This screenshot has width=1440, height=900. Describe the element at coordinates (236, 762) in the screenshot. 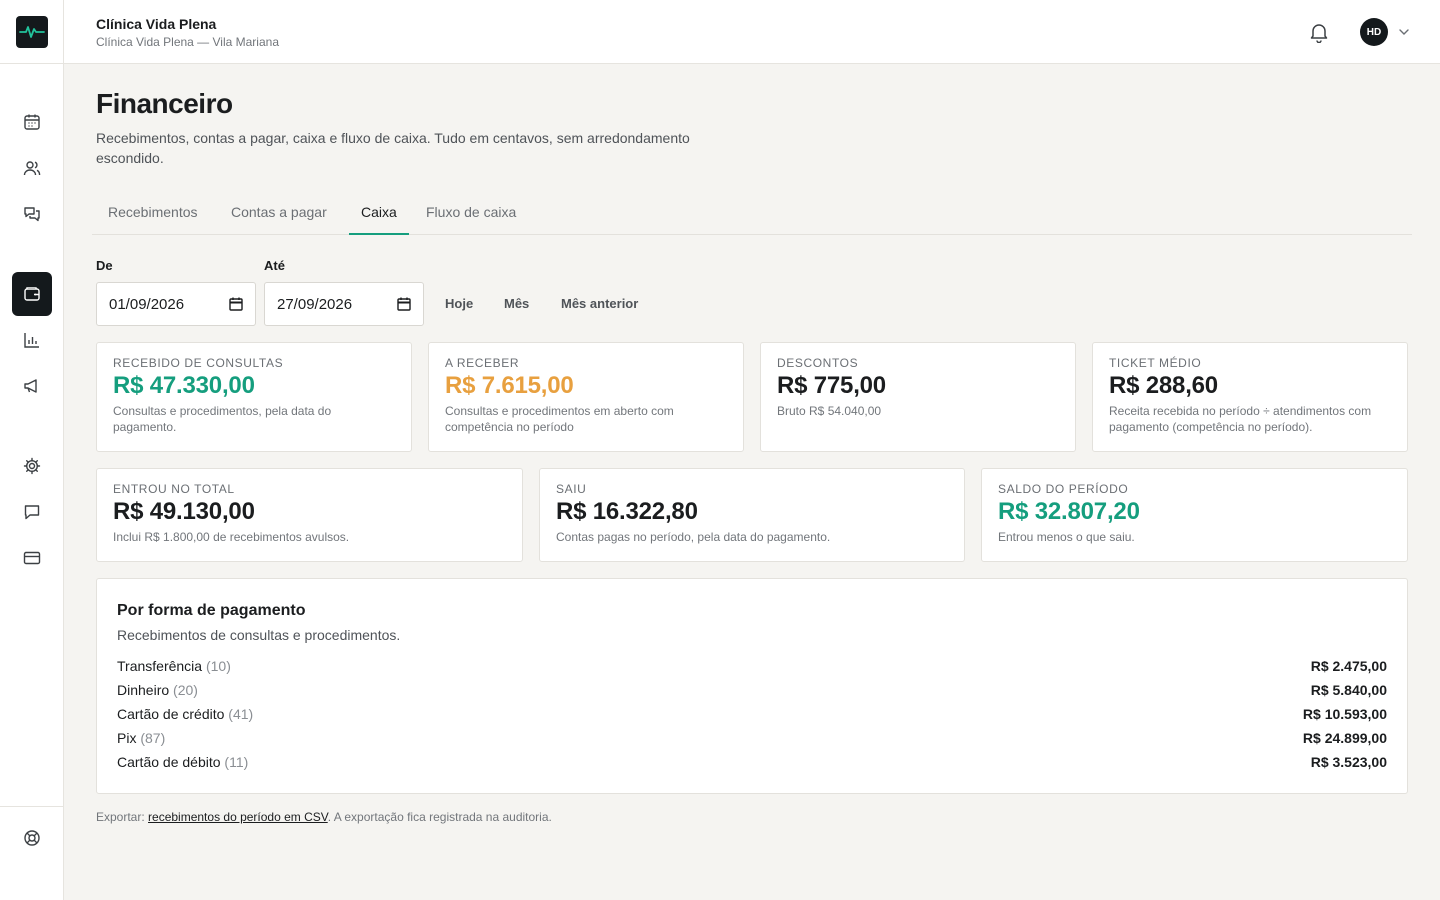

I see `payment-method-count: (11)` at that location.